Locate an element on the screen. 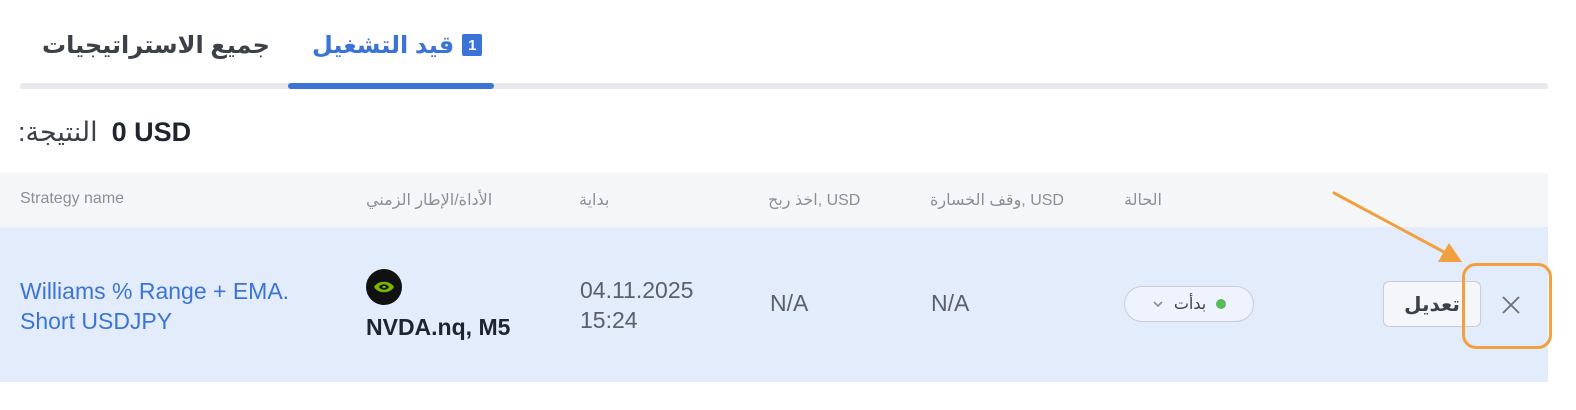 The image size is (1576, 410). header-start: بداية is located at coordinates (594, 200).